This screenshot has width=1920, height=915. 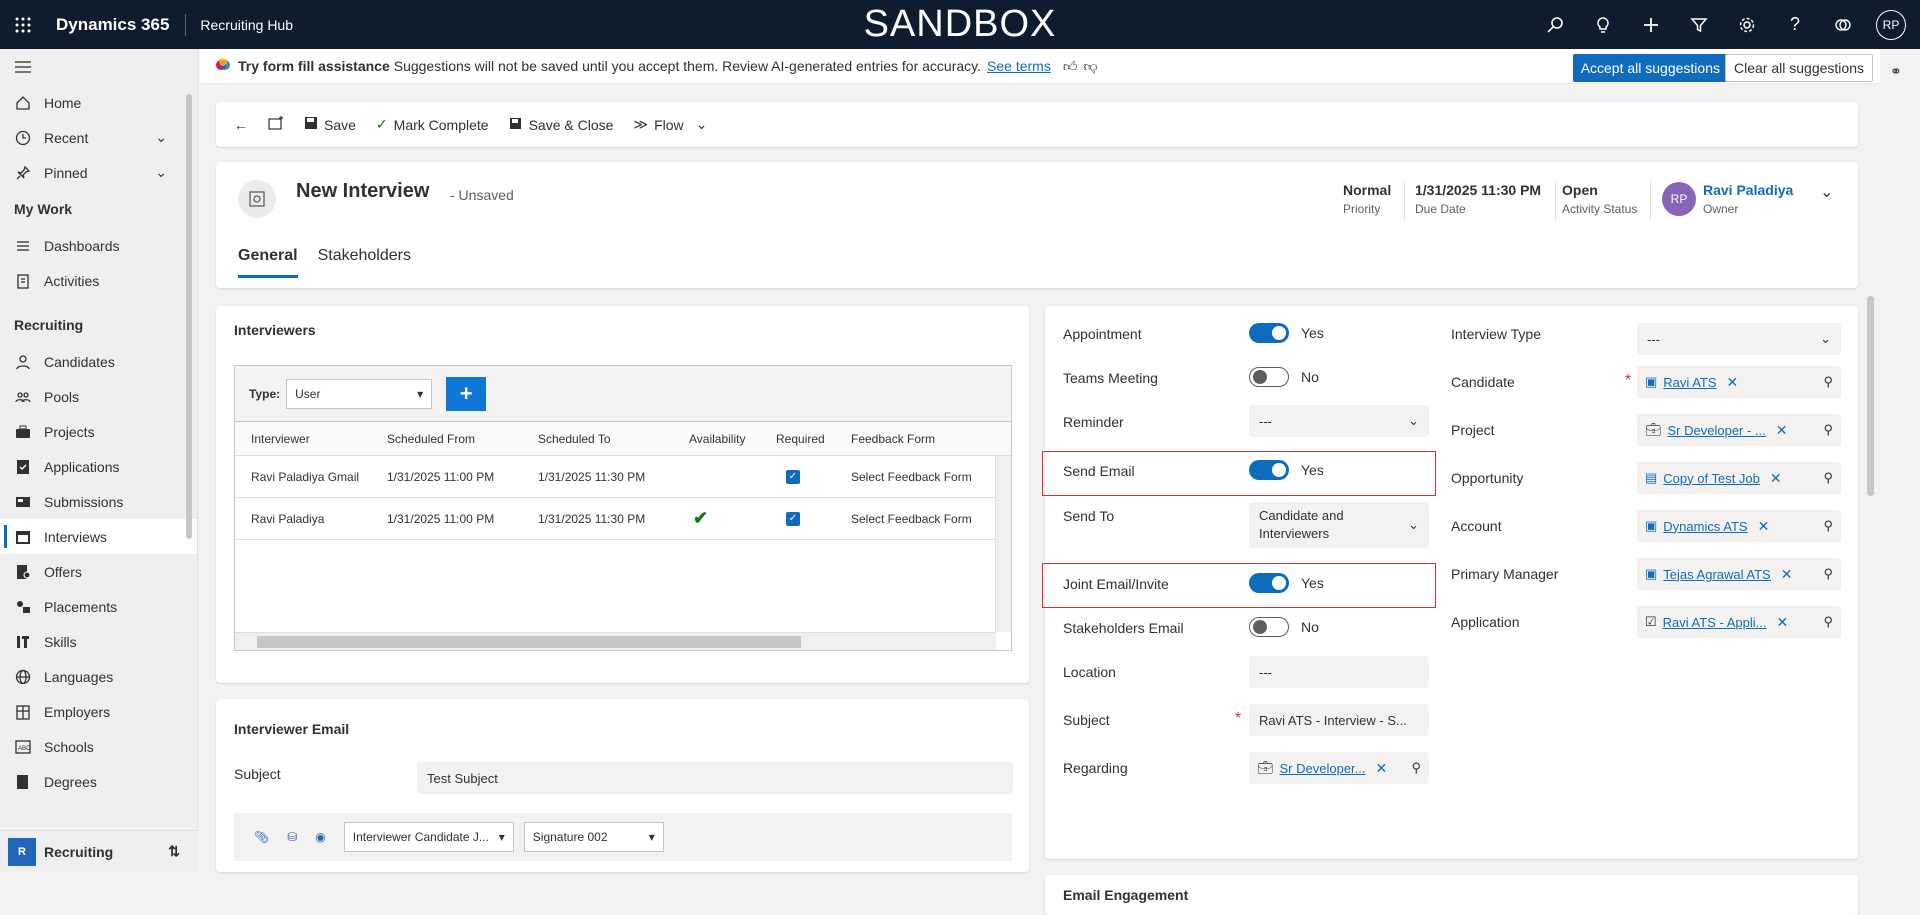 I want to click on app-name: Recruiting Hub, so click(x=239, y=25).